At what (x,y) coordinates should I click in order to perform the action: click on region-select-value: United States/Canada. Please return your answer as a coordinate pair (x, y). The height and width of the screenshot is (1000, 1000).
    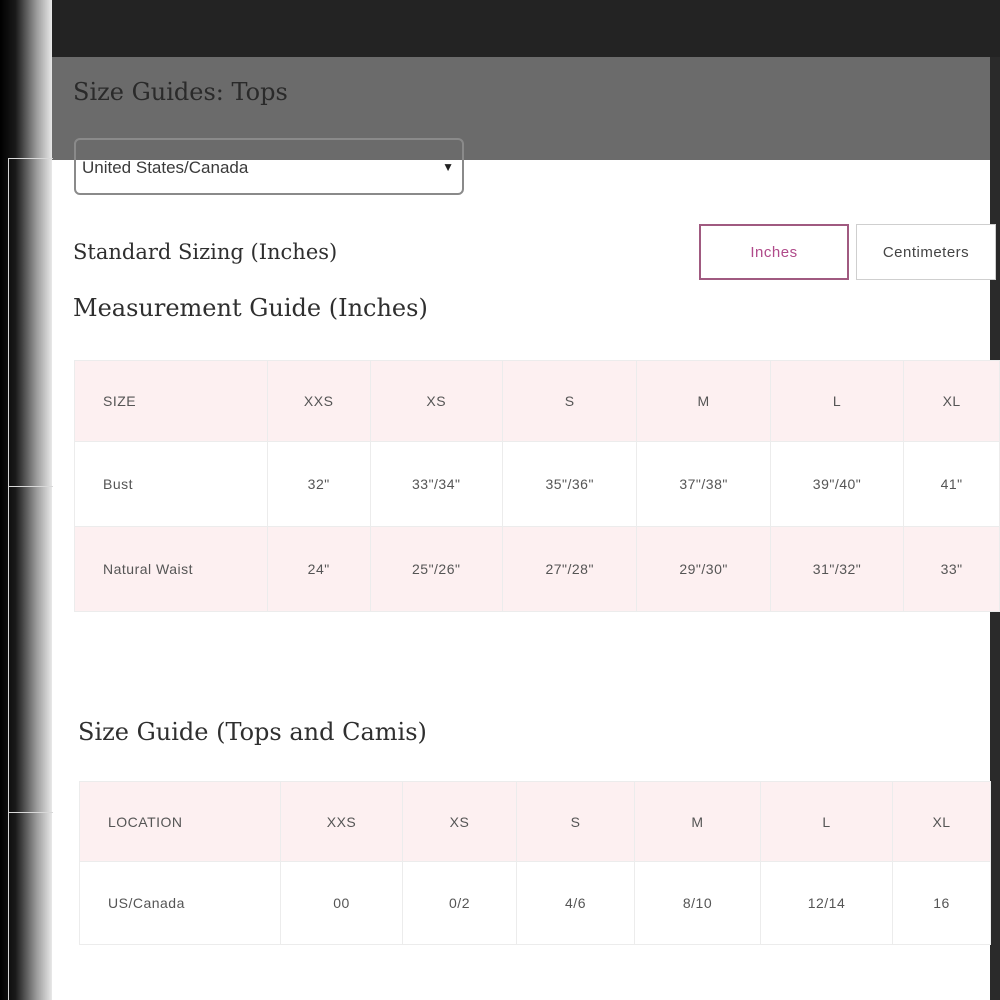
    Looking at the image, I should click on (165, 167).